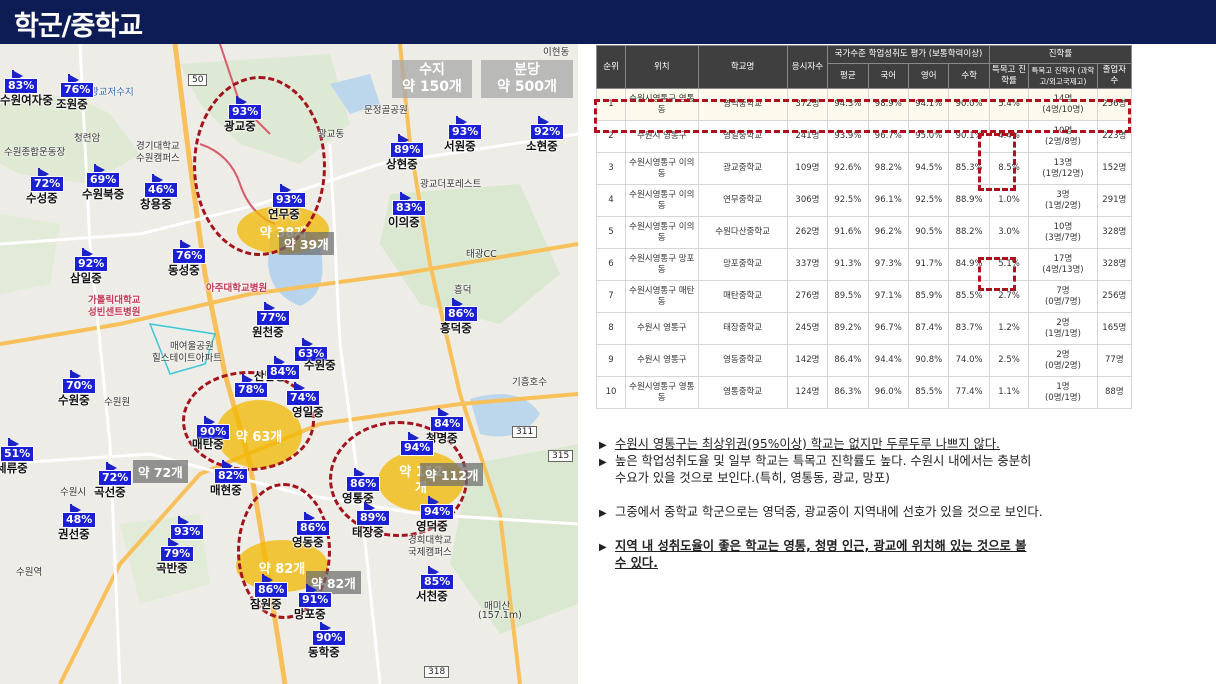  I want to click on count-box: 약 112개, so click(452, 474).